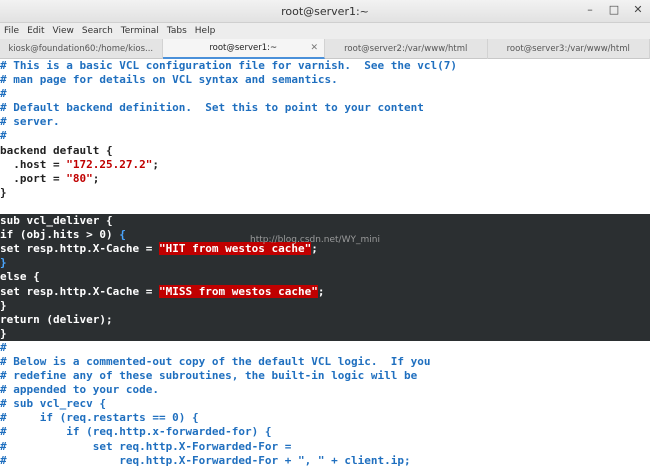 Image resolution: width=650 pixels, height=470 pixels. Describe the element at coordinates (325, 235) in the screenshot. I see `terminal-line: if (obj.hits > 0) {` at that location.